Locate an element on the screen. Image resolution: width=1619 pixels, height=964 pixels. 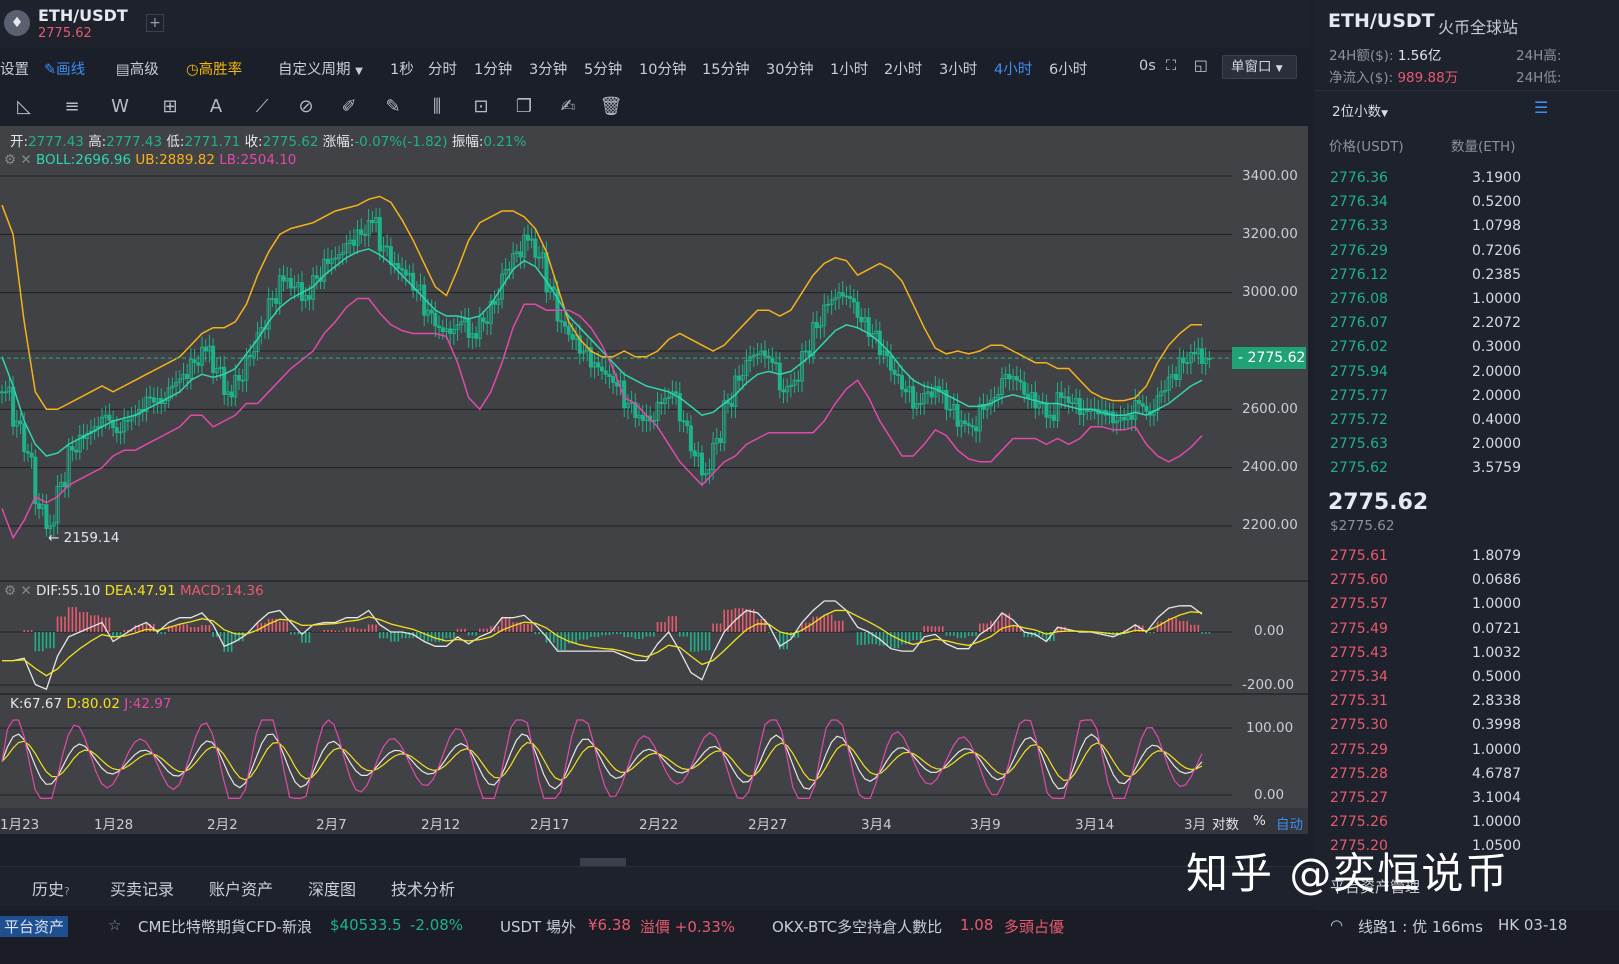
trend-line-icon: ◺ is located at coordinates (24, 107).